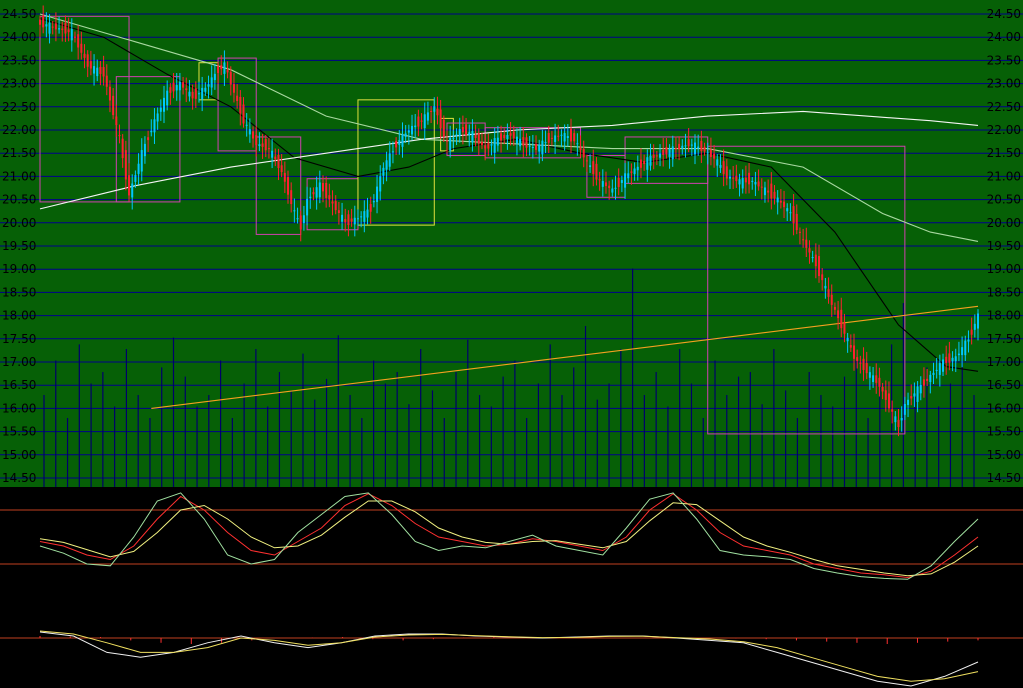 This screenshot has width=1023, height=688. Describe the element at coordinates (1004, 269) in the screenshot. I see `y-tick-label-right: 19.00` at that location.